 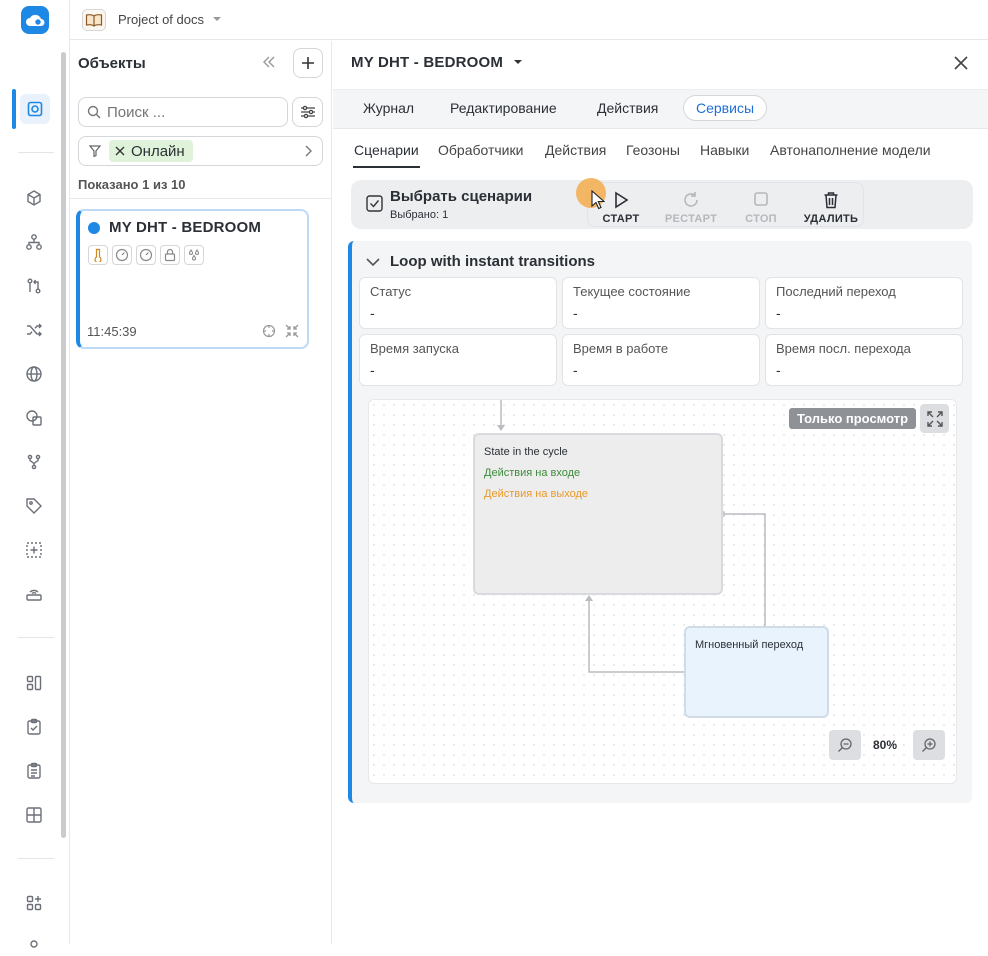 I want to click on stat-key: Время посл. перехода, so click(x=843, y=348).